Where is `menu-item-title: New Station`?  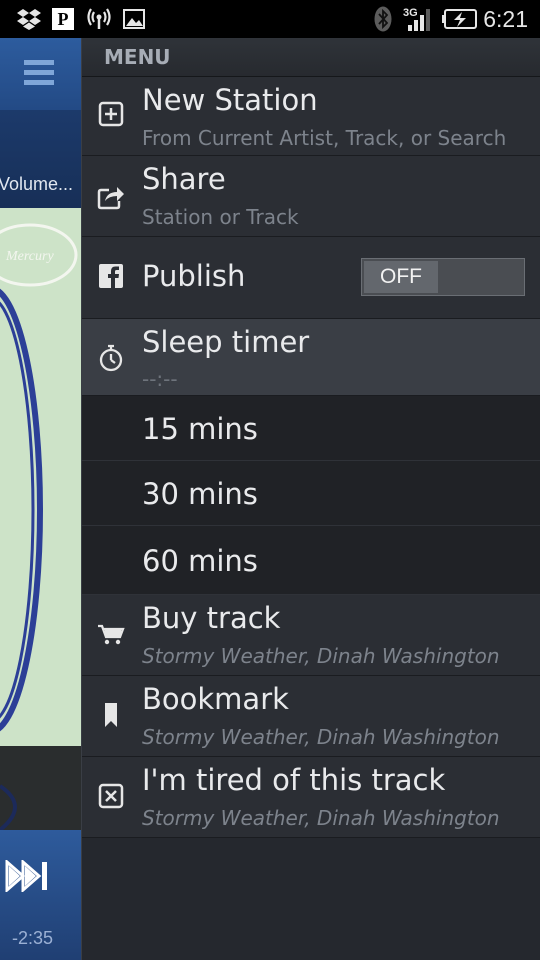 menu-item-title: New Station is located at coordinates (230, 100).